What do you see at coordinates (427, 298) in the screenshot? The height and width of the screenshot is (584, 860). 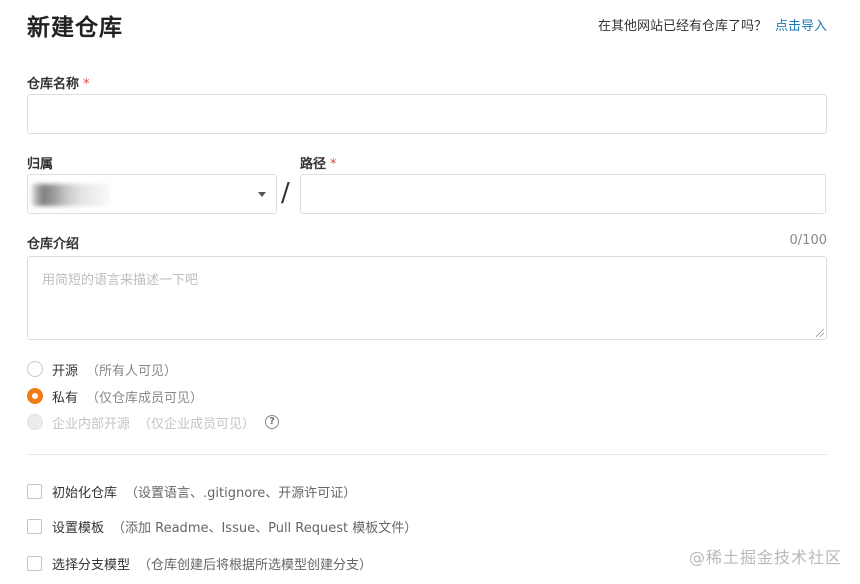 I see `description-textarea: 用简短的语言来描述一下吧` at bounding box center [427, 298].